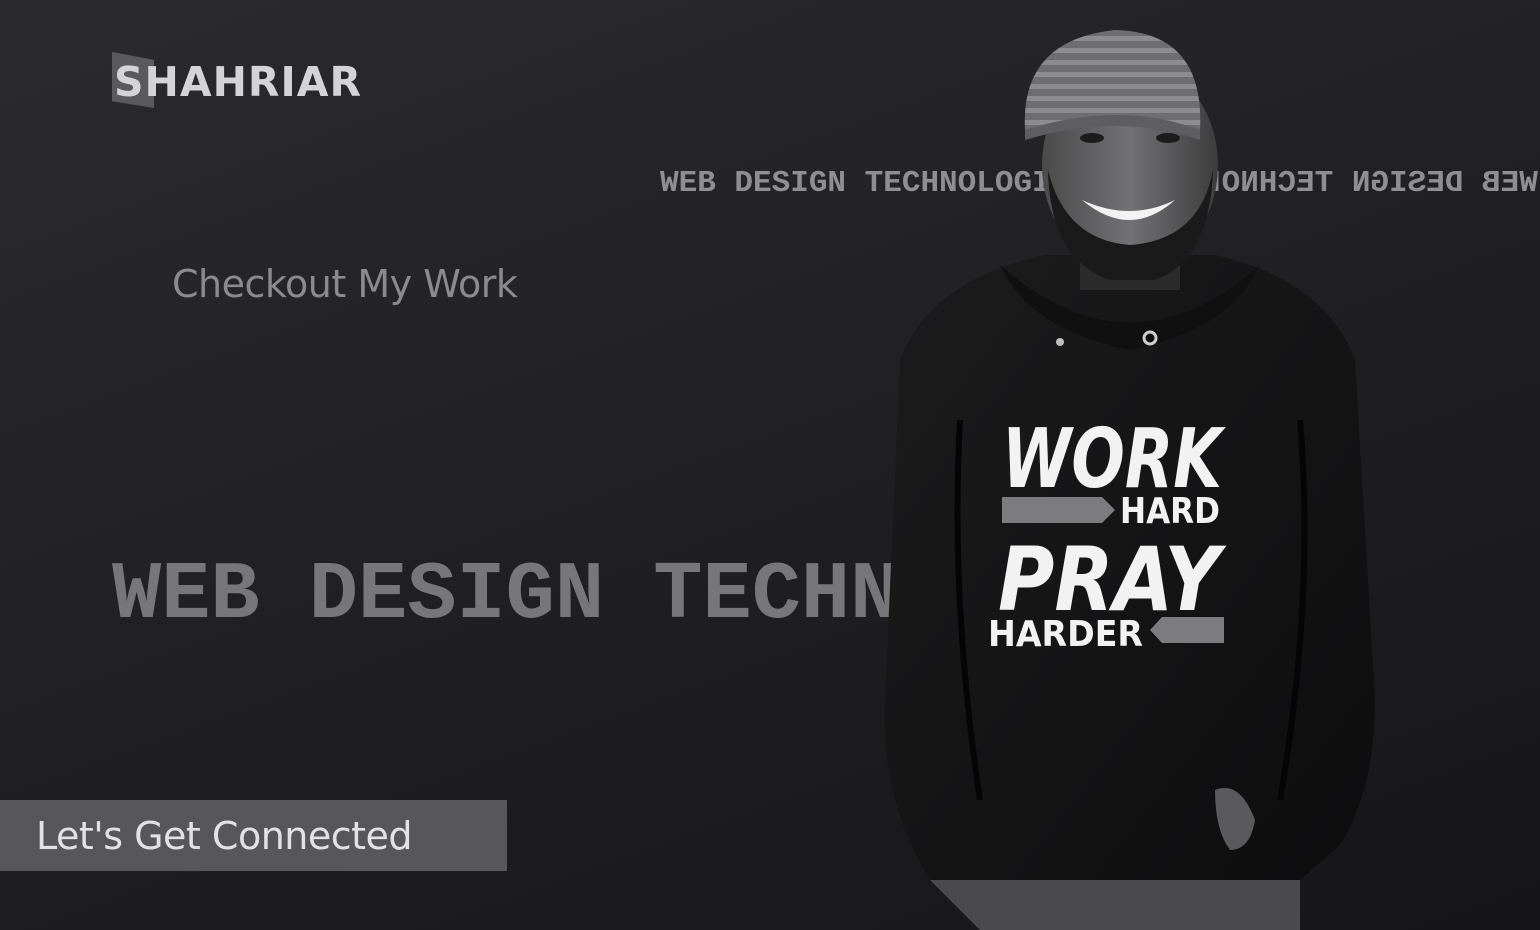 Image resolution: width=1540 pixels, height=930 pixels. Describe the element at coordinates (1065, 634) in the screenshot. I see `shirt-text-harder: HARDER` at that location.